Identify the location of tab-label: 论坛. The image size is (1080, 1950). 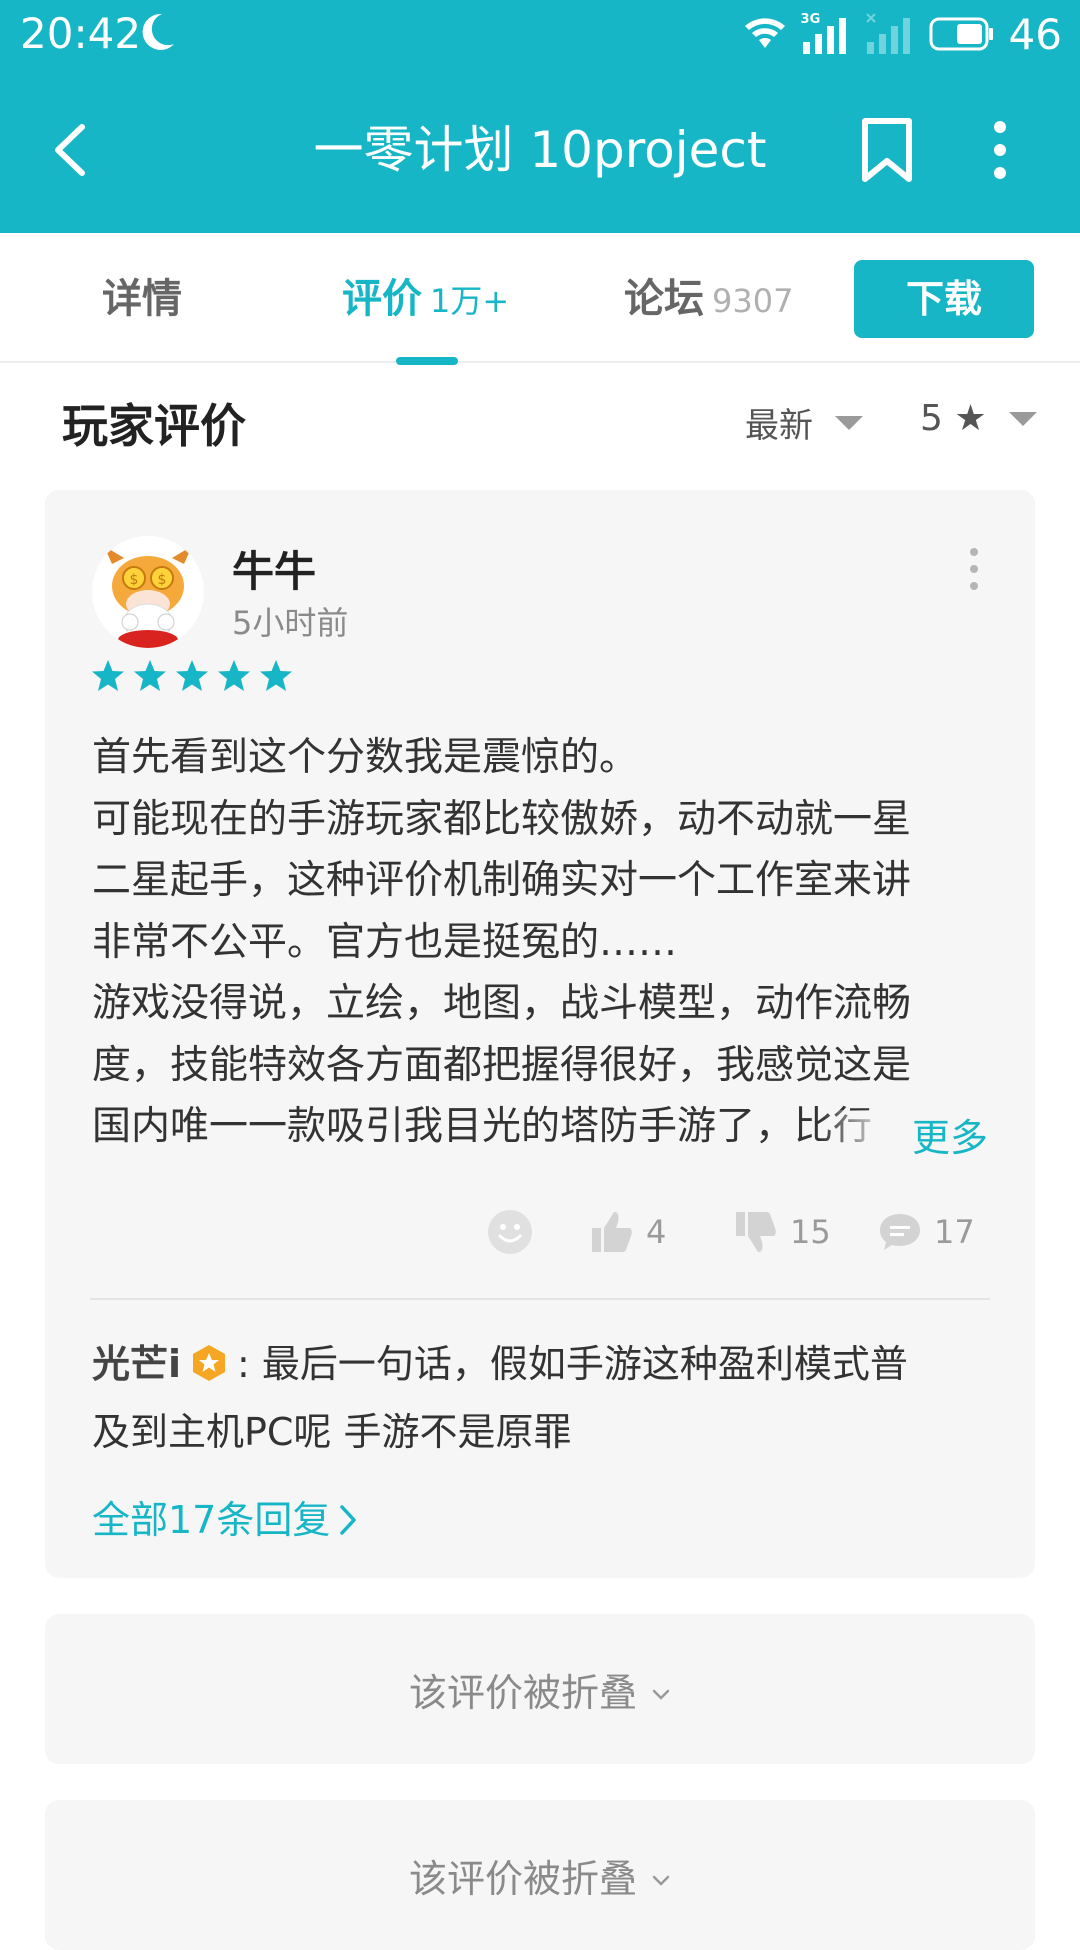
(664, 299).